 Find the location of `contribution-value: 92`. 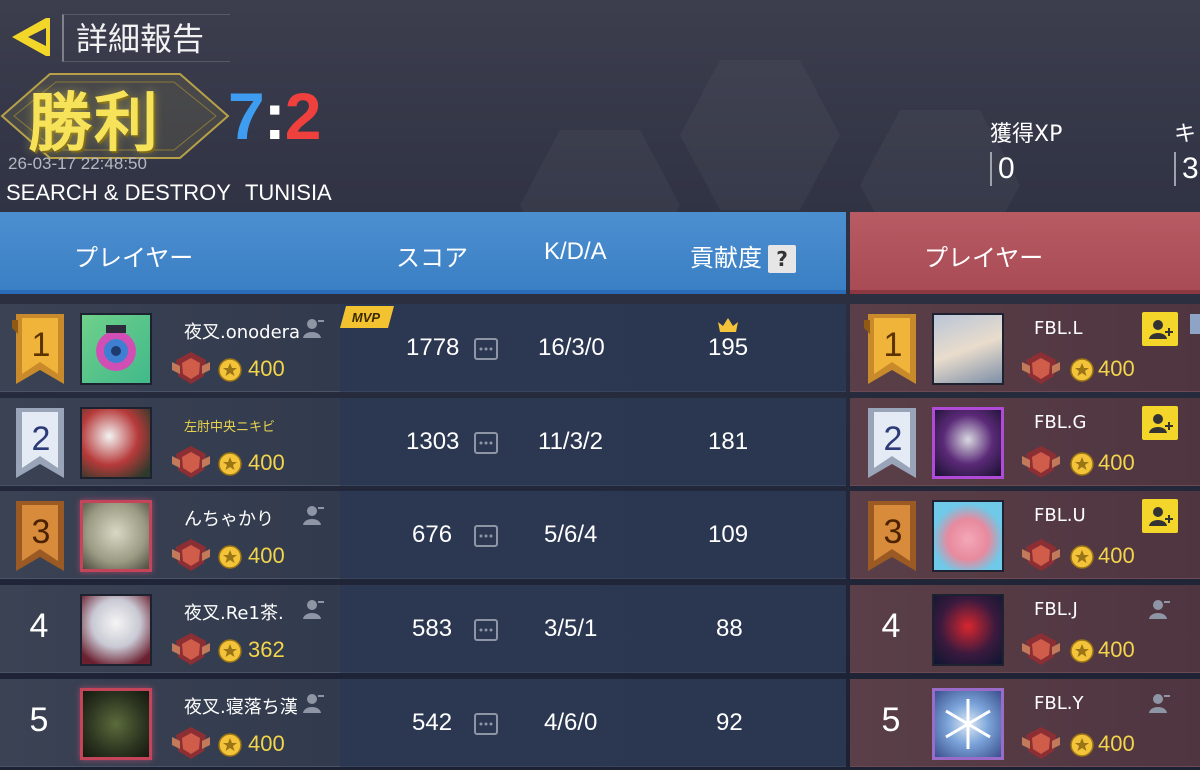

contribution-value: 92 is located at coordinates (729, 722).